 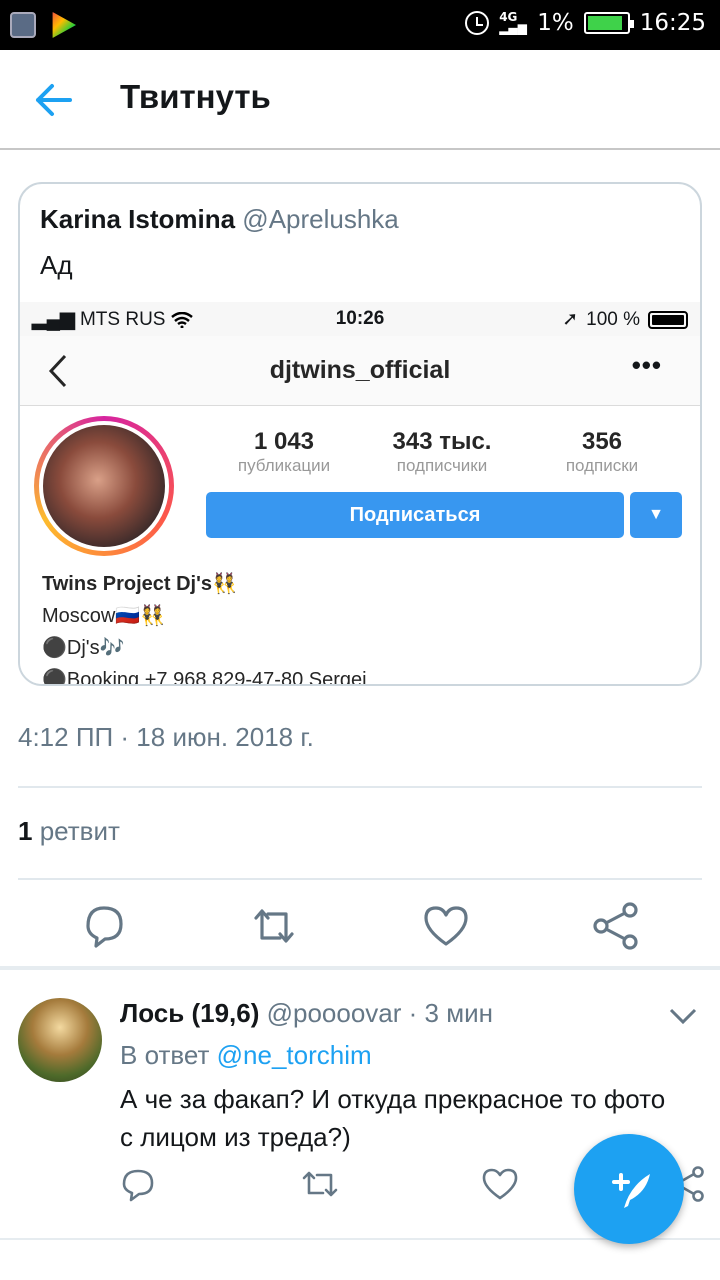 I want to click on compose-tweet-button, so click(x=629, y=1189).